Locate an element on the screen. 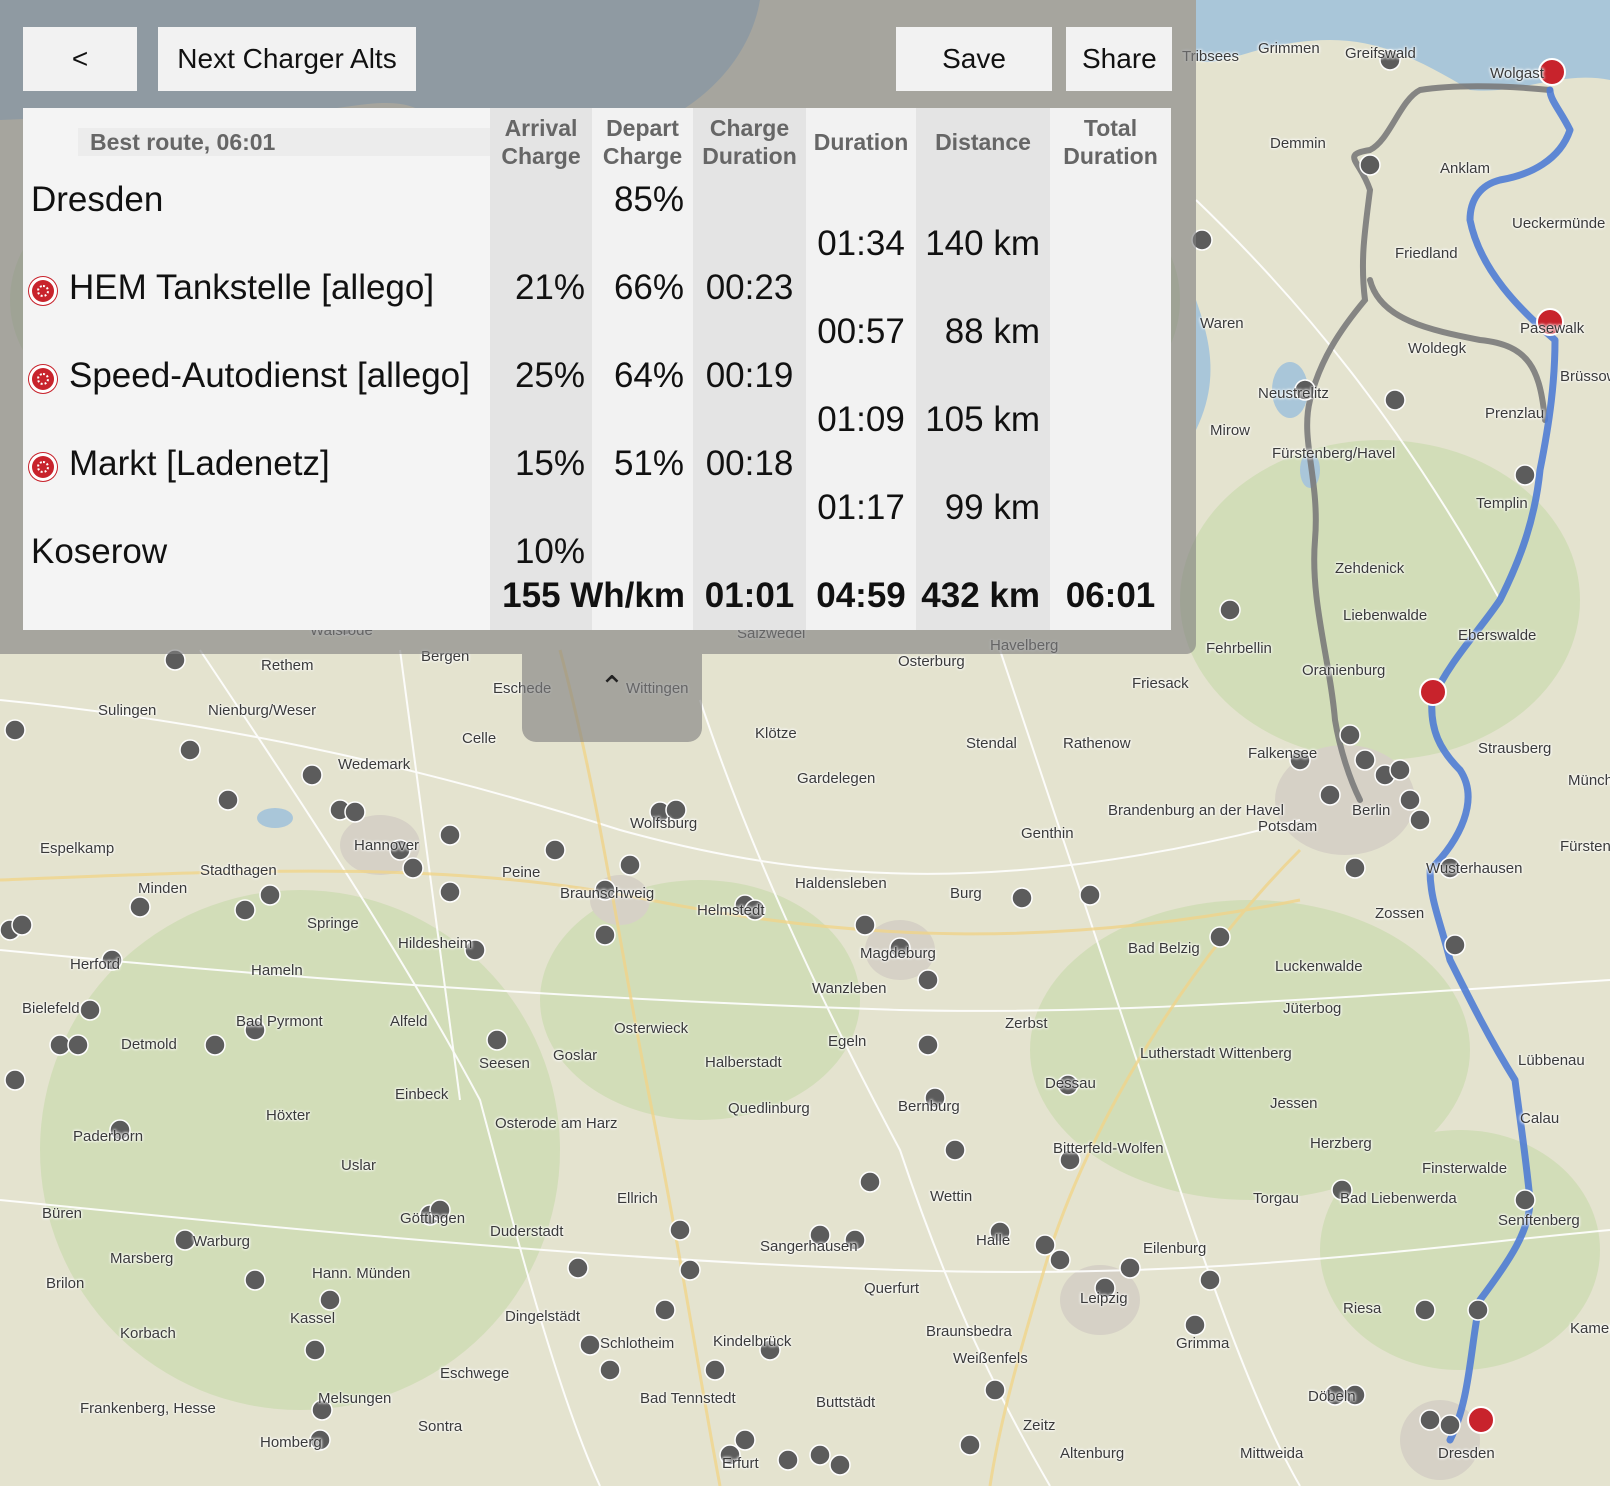 The image size is (1610, 1486). header-duration: Duration is located at coordinates (861, 142).